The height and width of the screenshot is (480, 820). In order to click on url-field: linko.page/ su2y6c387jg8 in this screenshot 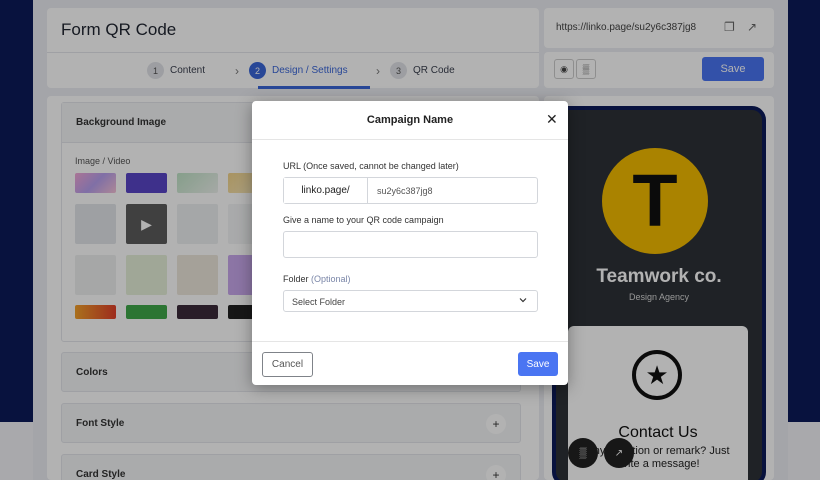, I will do `click(410, 190)`.